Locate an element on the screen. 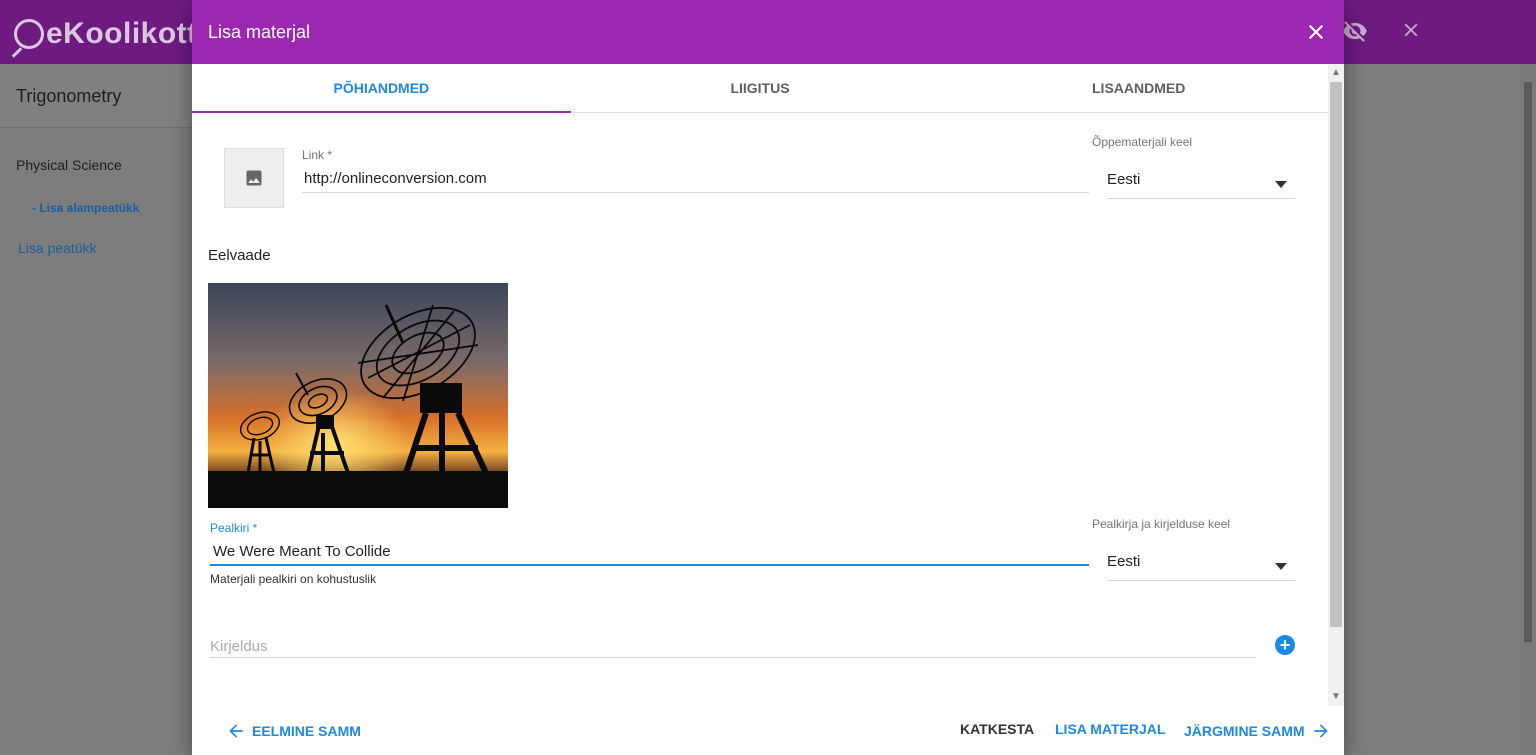  preview-heading: Eelvaade is located at coordinates (239, 255).